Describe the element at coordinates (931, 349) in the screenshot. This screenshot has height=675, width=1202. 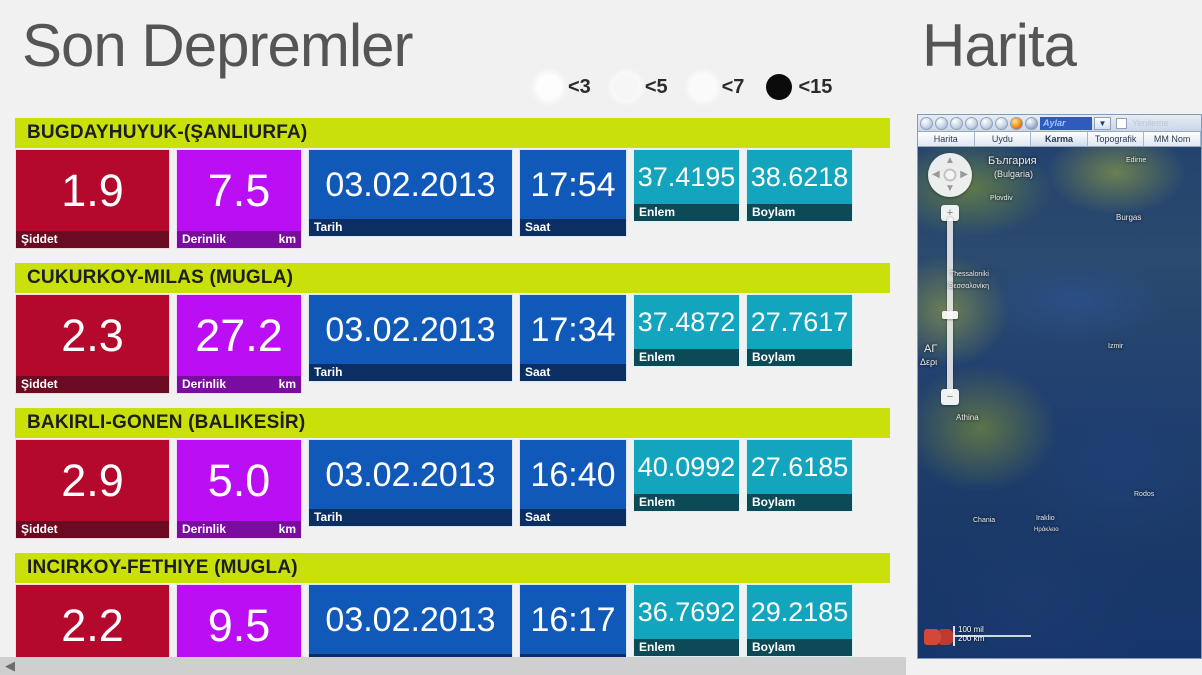
I see `map-place-label: ΑΓ` at that location.